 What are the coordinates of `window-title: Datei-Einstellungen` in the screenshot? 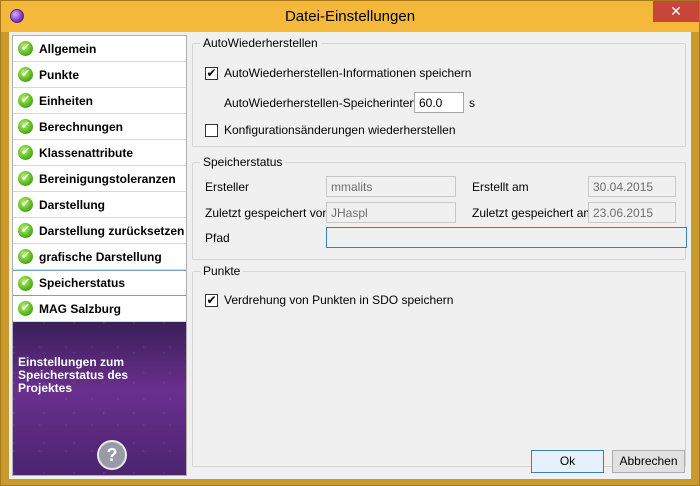 It's located at (350, 16).